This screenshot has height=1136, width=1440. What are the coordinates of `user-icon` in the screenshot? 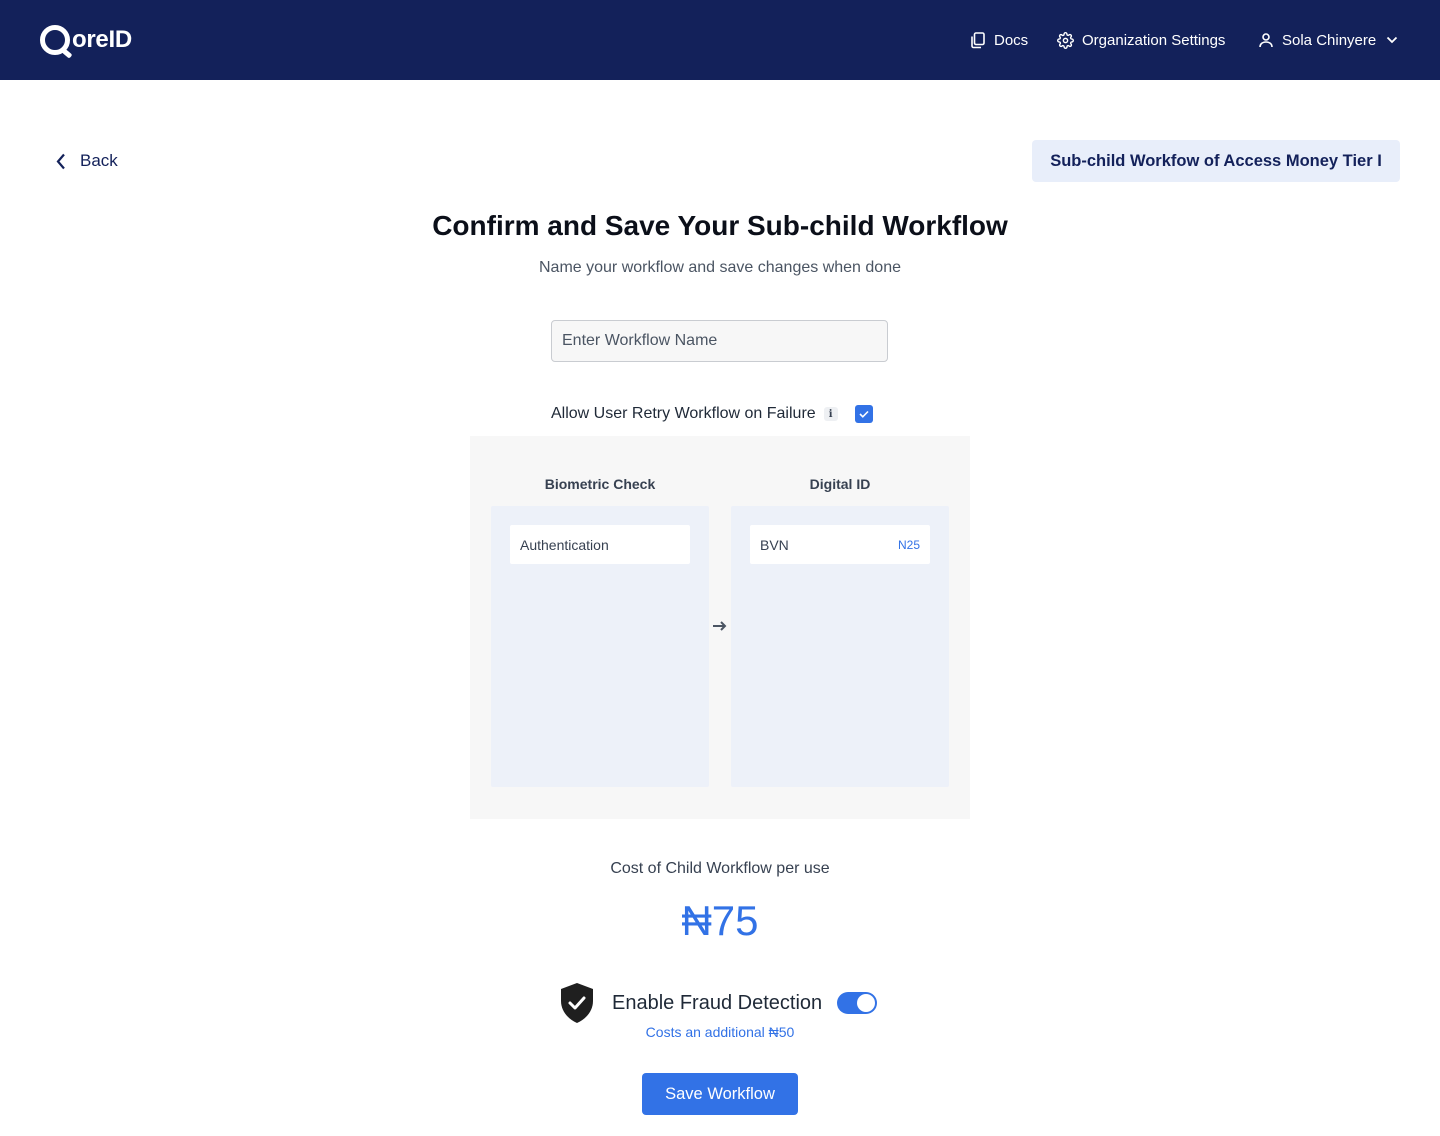 It's located at (1266, 40).